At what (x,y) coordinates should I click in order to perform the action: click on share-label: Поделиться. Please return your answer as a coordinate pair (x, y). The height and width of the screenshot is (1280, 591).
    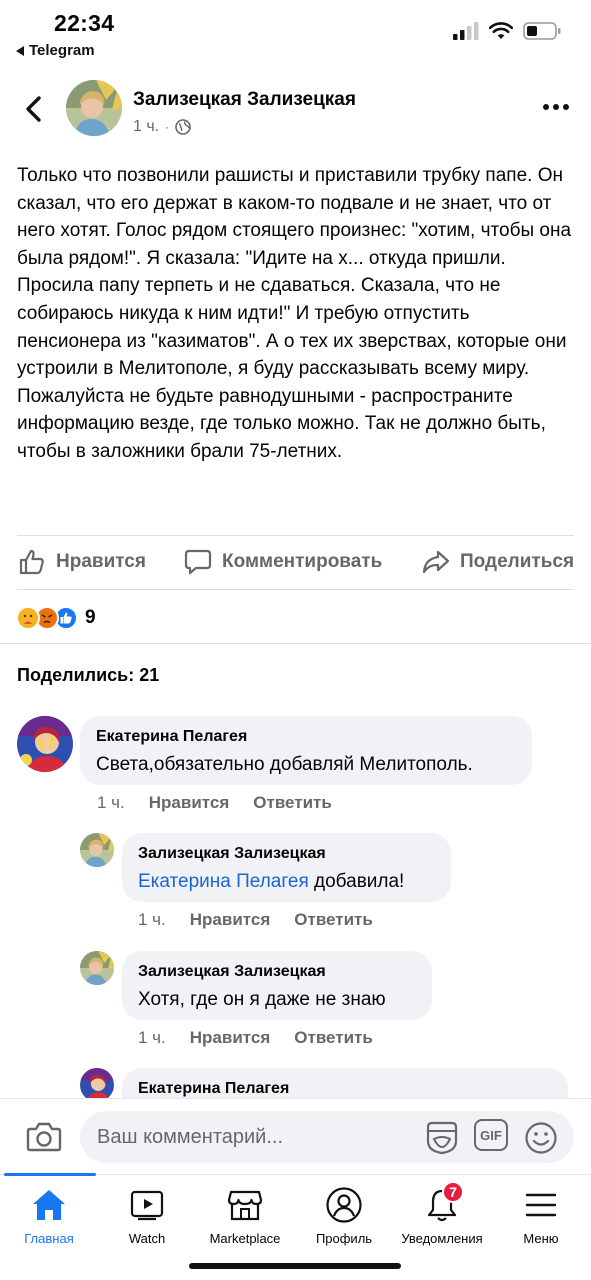
    Looking at the image, I should click on (517, 561).